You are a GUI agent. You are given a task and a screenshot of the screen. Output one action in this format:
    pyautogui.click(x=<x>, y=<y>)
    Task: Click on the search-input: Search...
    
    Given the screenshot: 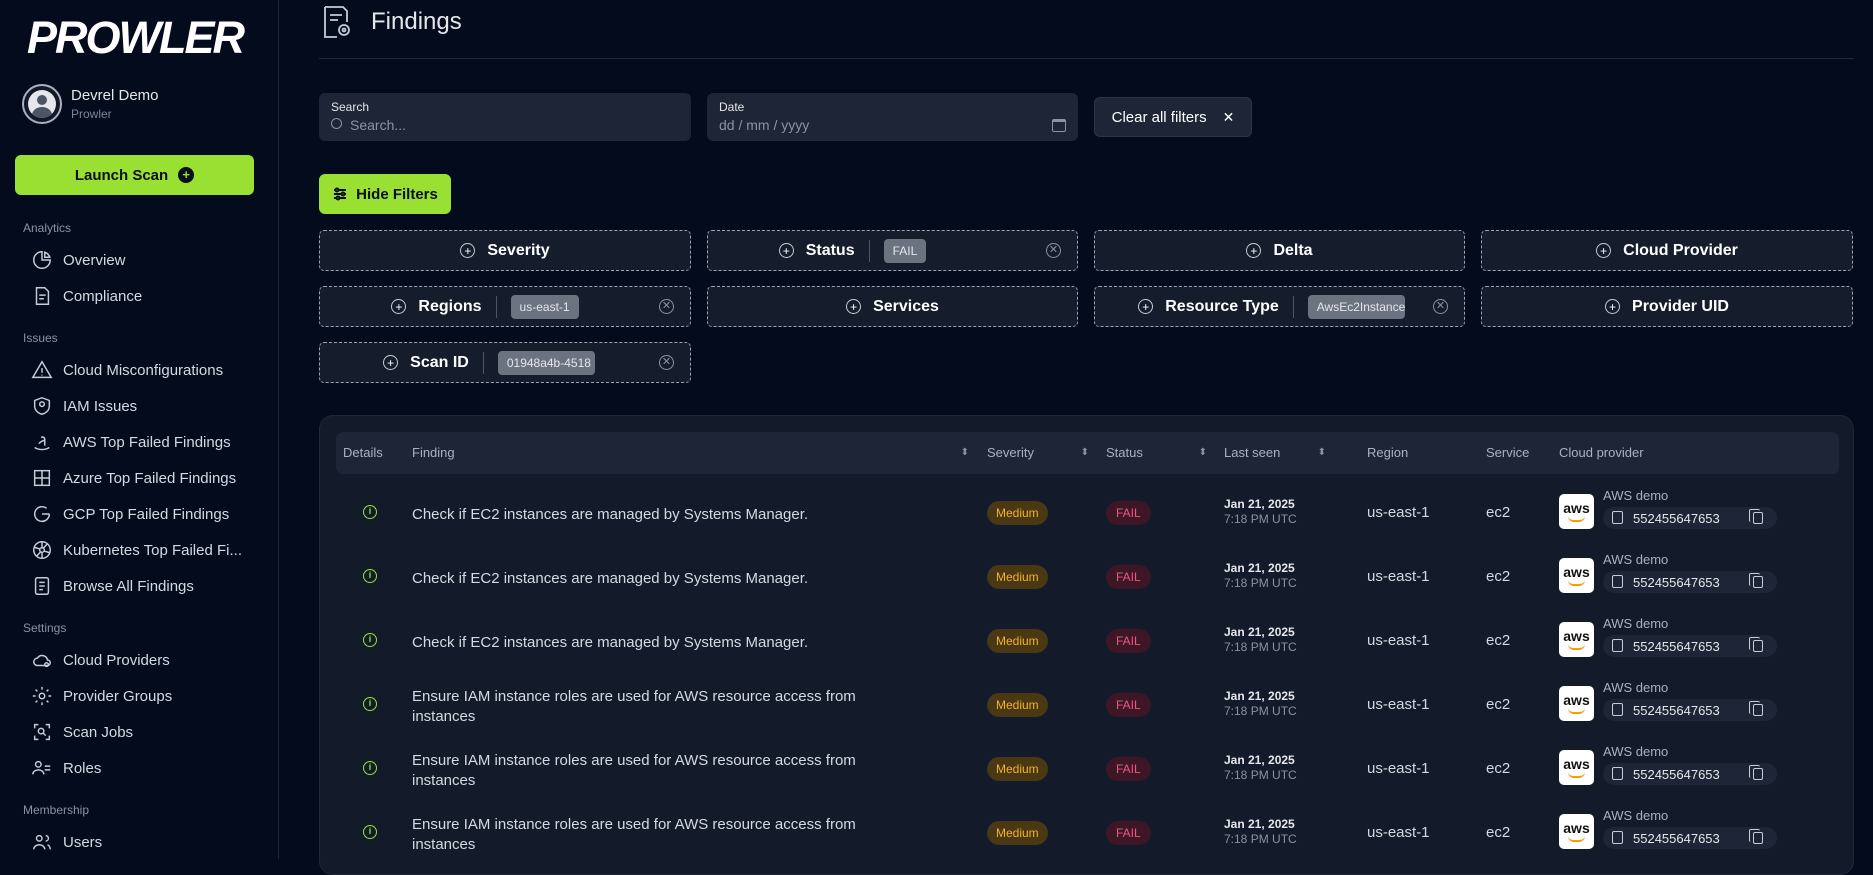 What is the action you would take?
    pyautogui.click(x=378, y=125)
    